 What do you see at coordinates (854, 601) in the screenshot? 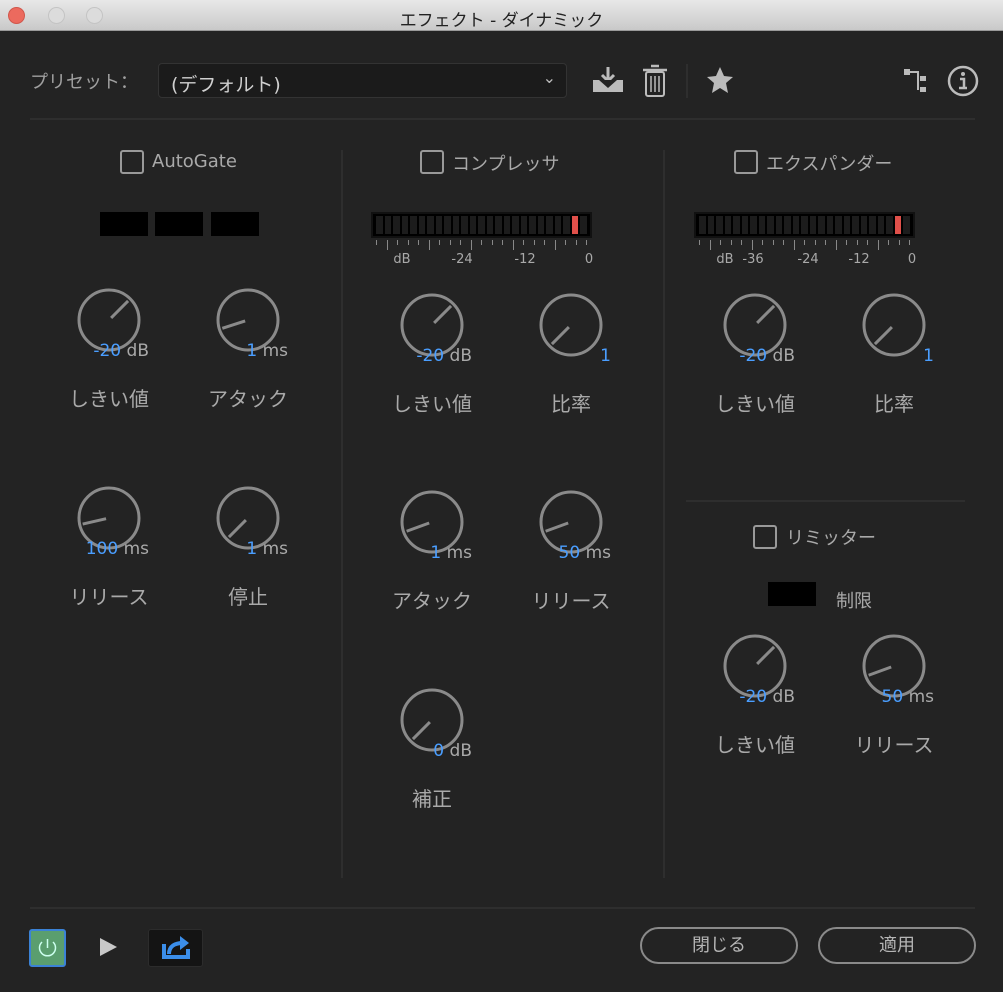
I see `limit-label: 制限` at bounding box center [854, 601].